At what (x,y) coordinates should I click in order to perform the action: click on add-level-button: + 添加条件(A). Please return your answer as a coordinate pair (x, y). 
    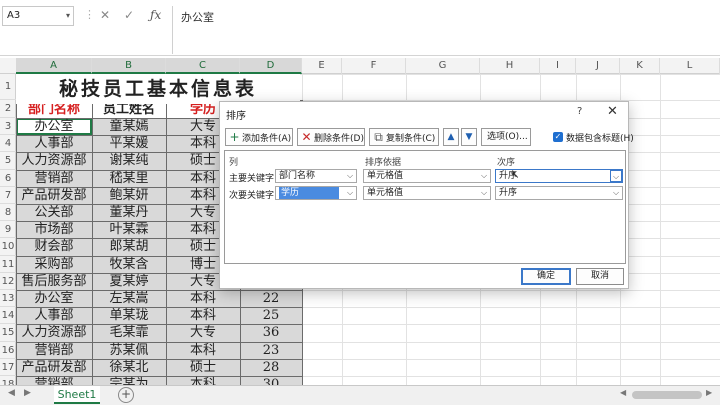
    Looking at the image, I should click on (259, 137).